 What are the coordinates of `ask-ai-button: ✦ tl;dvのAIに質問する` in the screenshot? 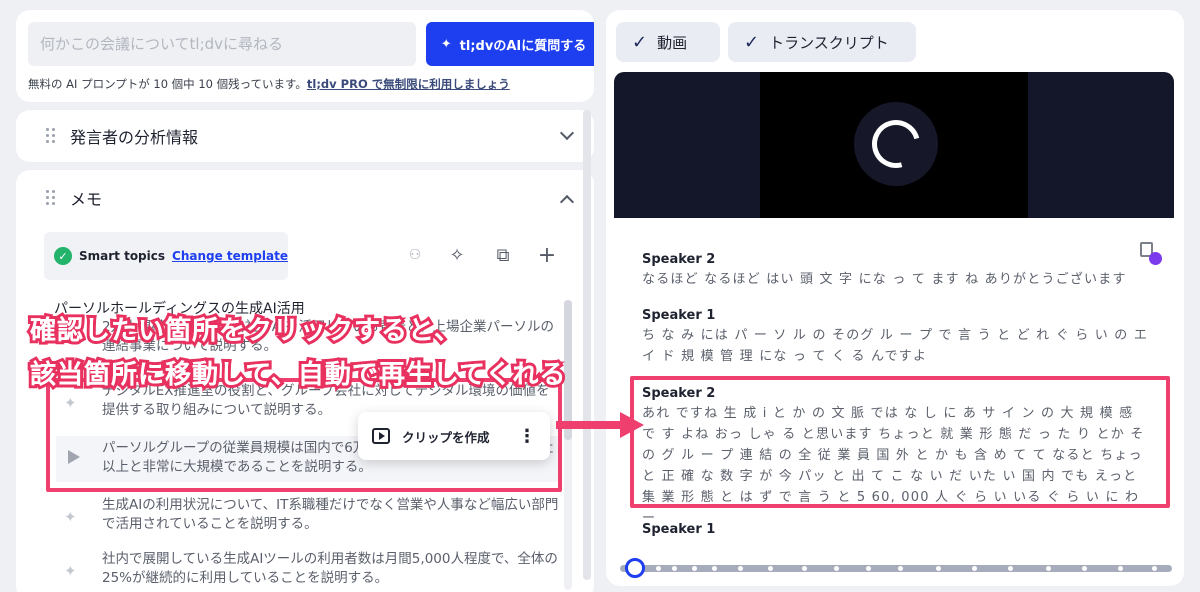 It's located at (510, 44).